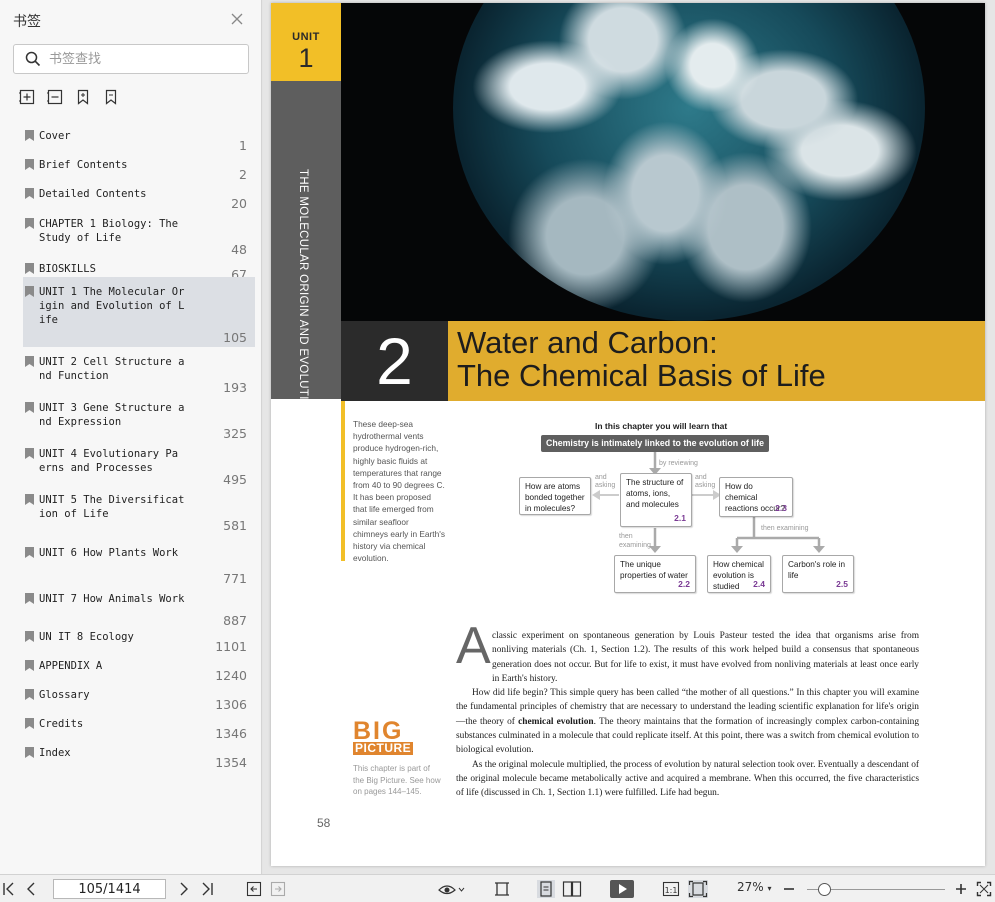 The width and height of the screenshot is (995, 902). I want to click on bookmark-item: Glossary 1306, so click(139, 701).